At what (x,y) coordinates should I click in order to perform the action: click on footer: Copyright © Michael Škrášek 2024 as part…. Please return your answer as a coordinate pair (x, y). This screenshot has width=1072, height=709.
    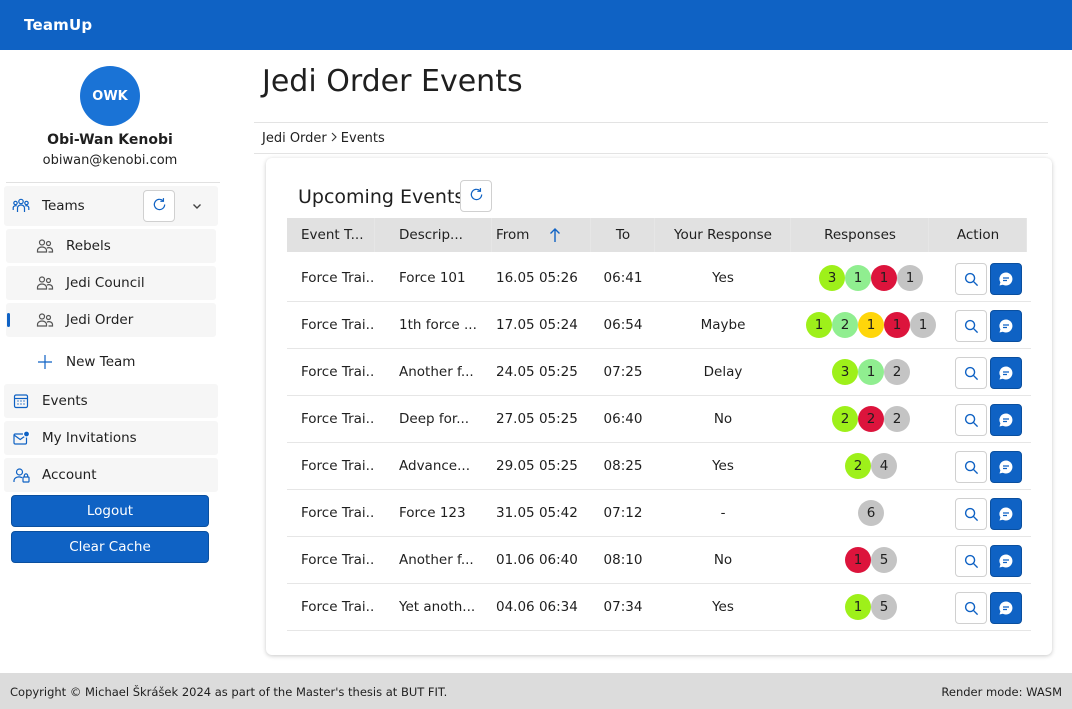
    Looking at the image, I should click on (536, 691).